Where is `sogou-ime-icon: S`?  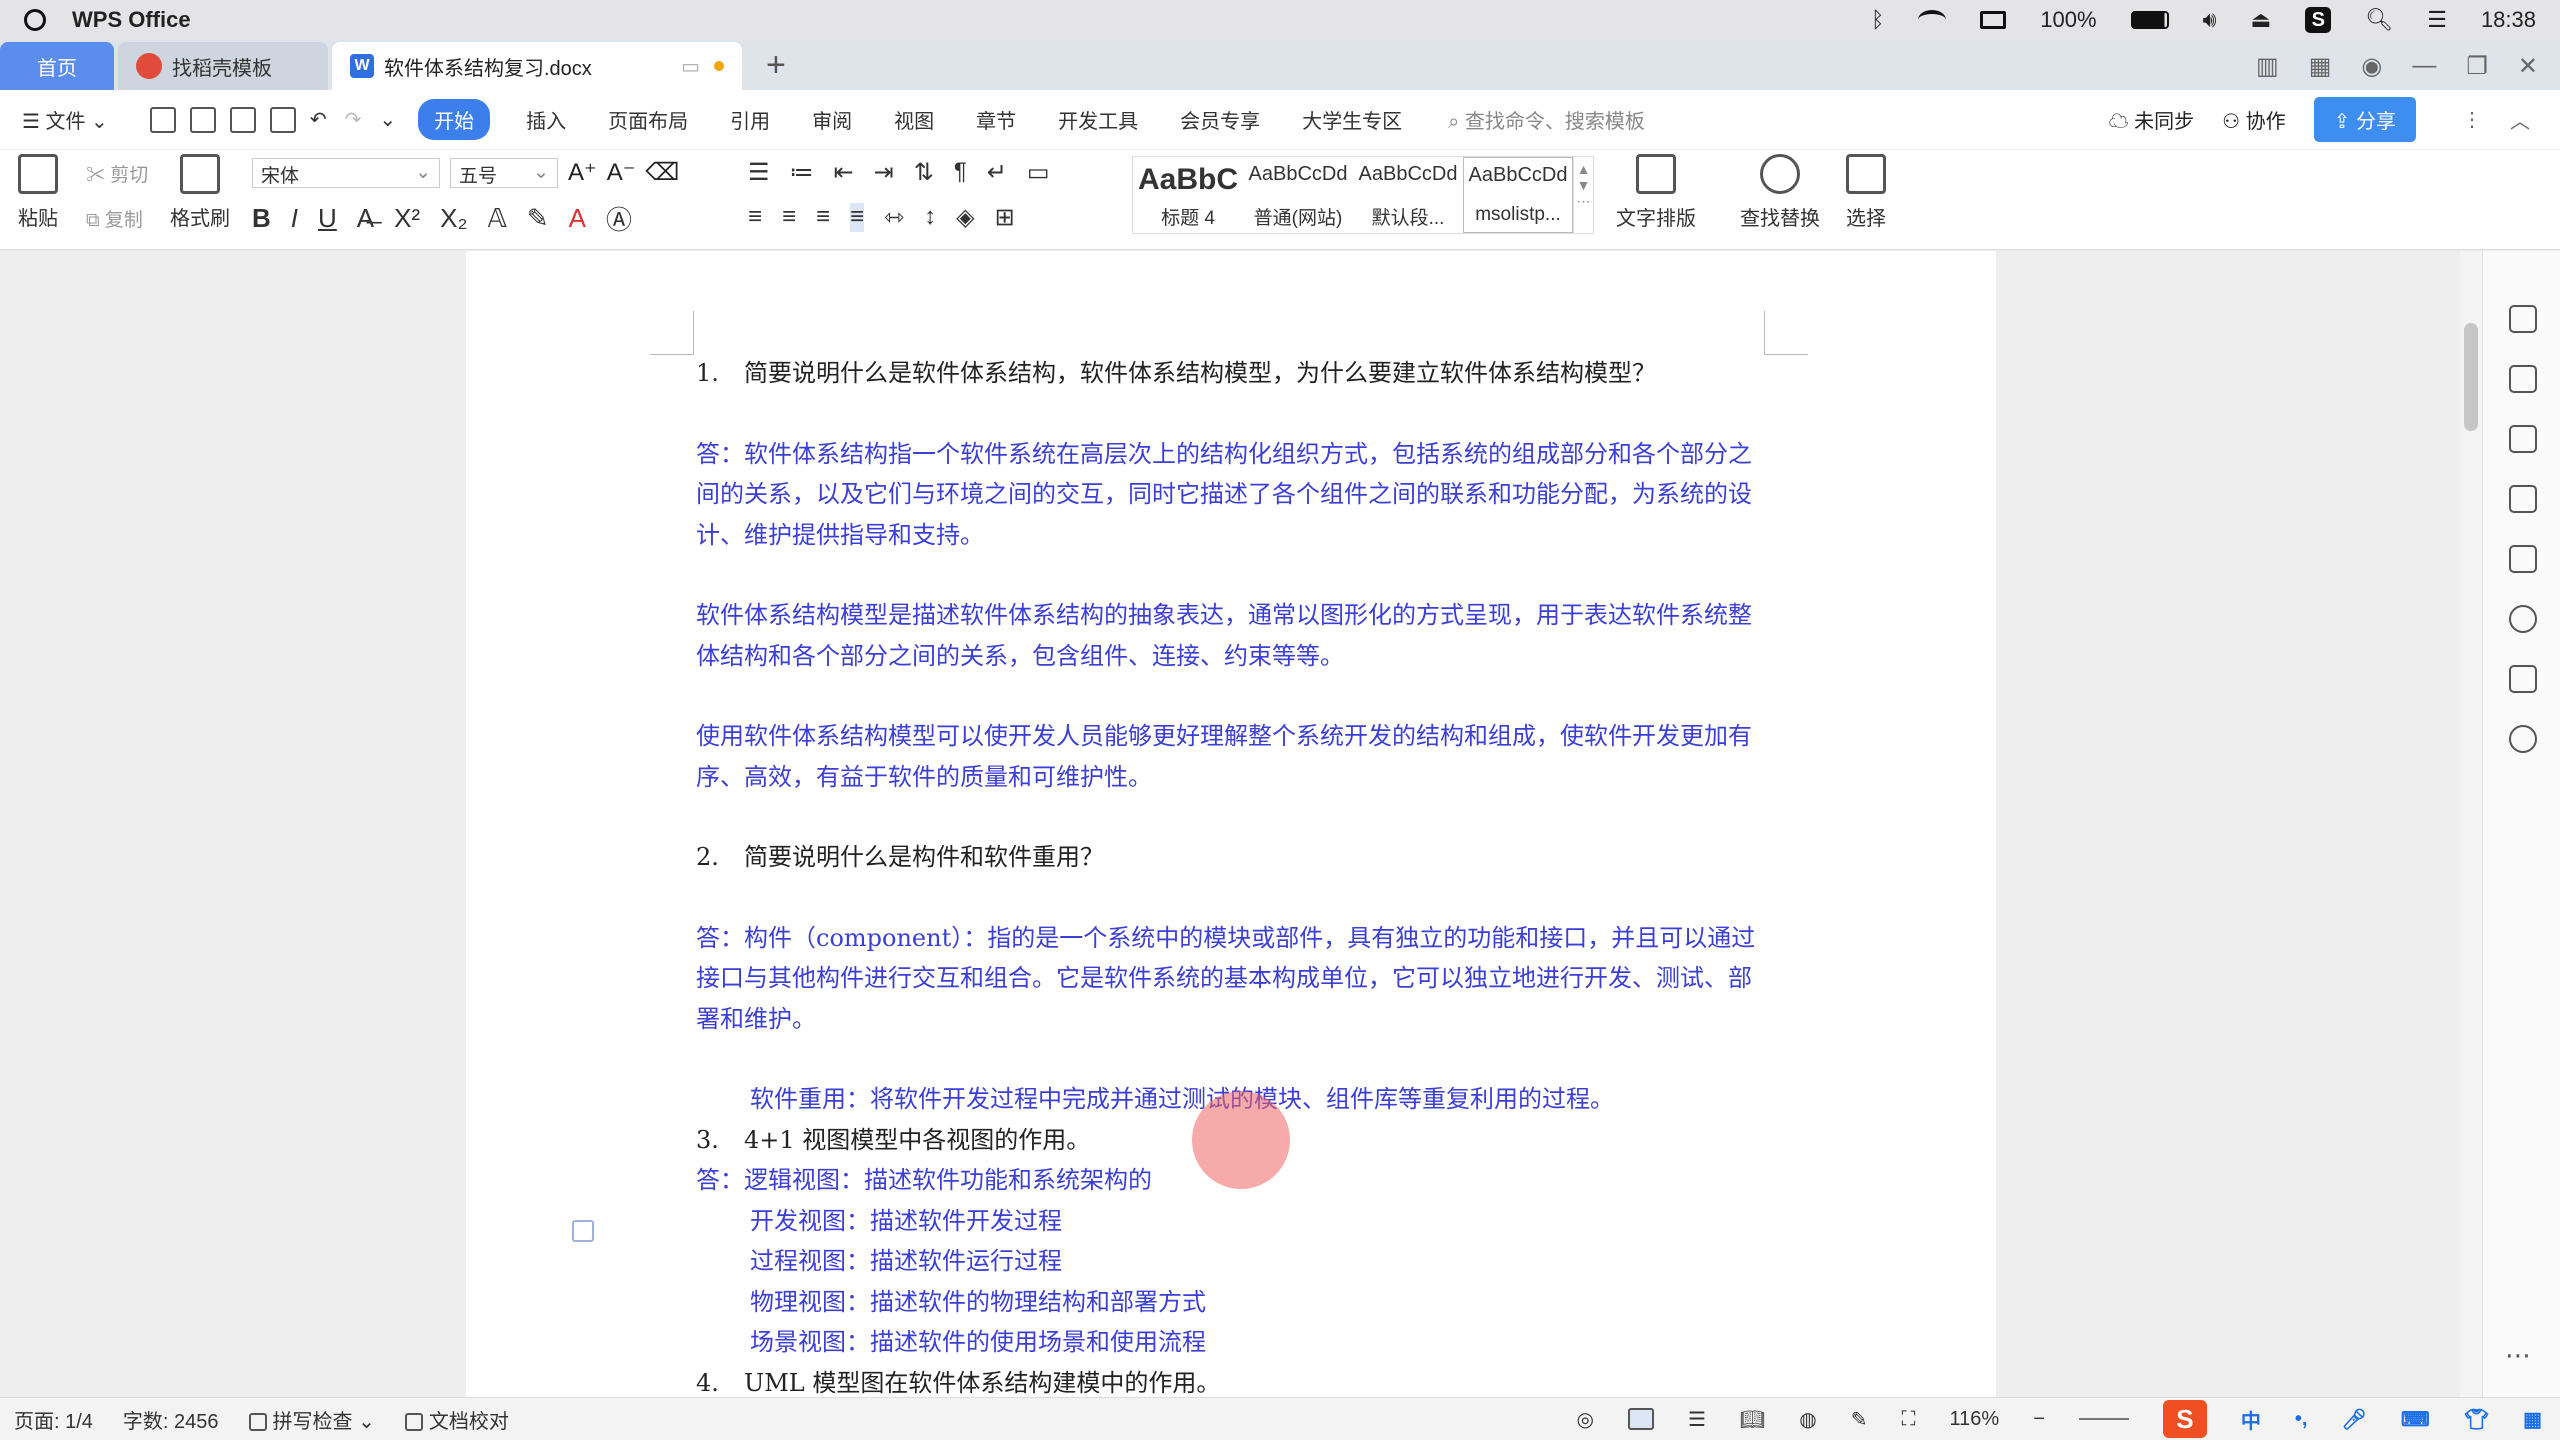
sogou-ime-icon: S is located at coordinates (2184, 1419).